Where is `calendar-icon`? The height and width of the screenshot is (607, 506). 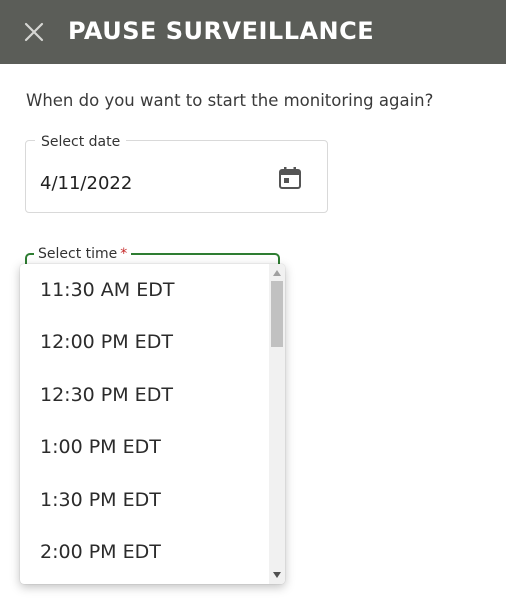
calendar-icon is located at coordinates (290, 178).